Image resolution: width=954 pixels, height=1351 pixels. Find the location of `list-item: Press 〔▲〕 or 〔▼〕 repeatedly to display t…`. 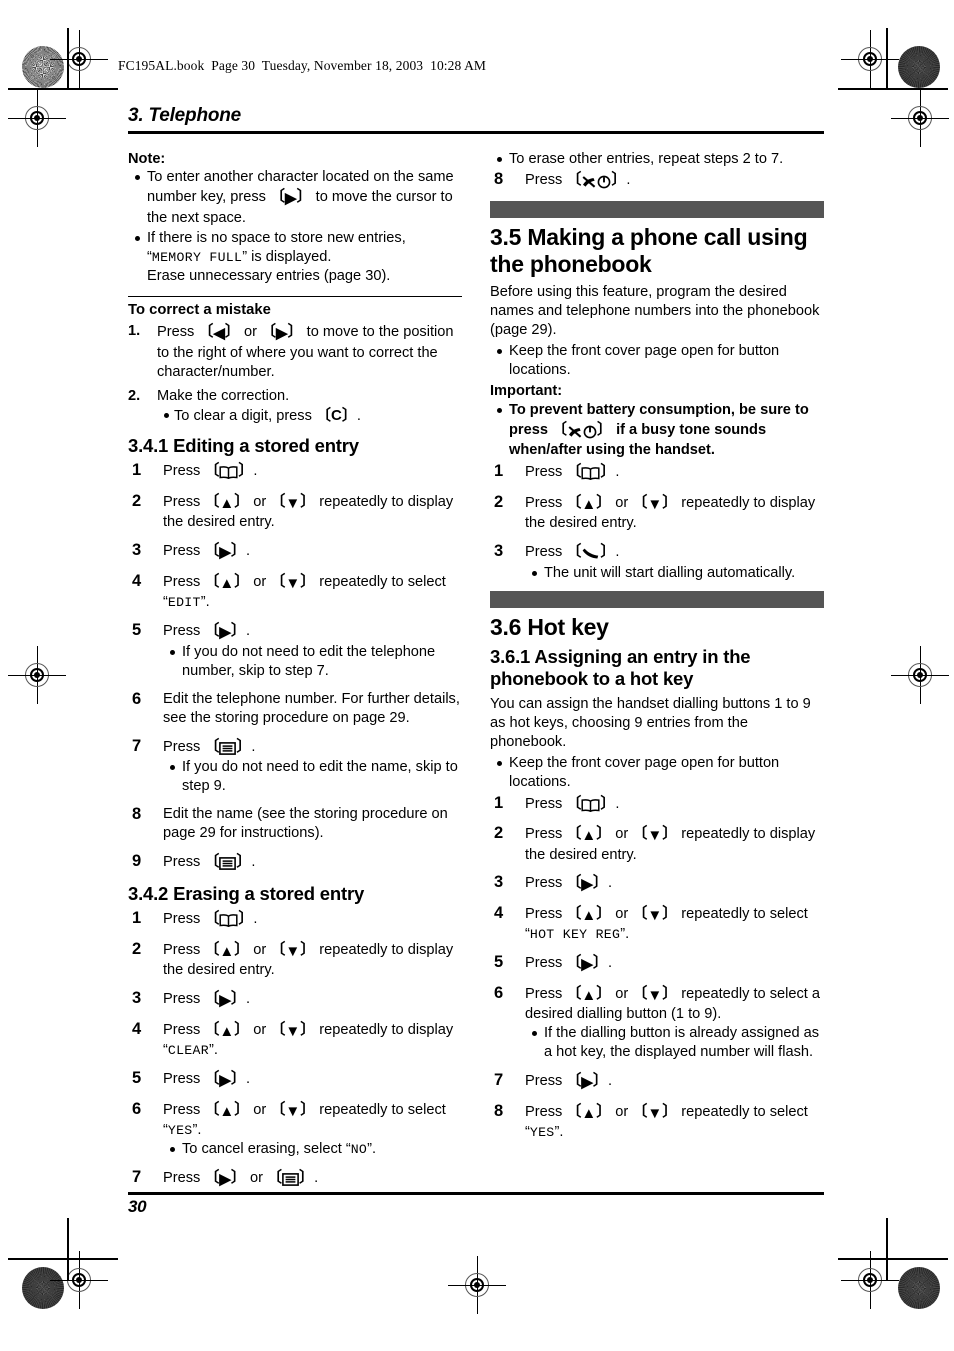

list-item: Press 〔▲〕 or 〔▼〕 repeatedly to display t… is located at coordinates (295, 959).